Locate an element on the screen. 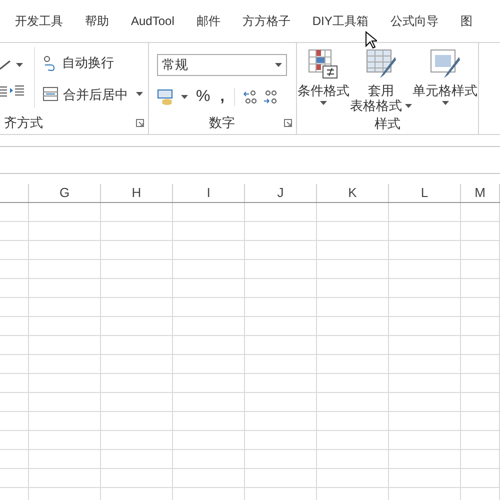 This screenshot has width=500, height=500. ribbon-tab: 邮件 is located at coordinates (208, 21).